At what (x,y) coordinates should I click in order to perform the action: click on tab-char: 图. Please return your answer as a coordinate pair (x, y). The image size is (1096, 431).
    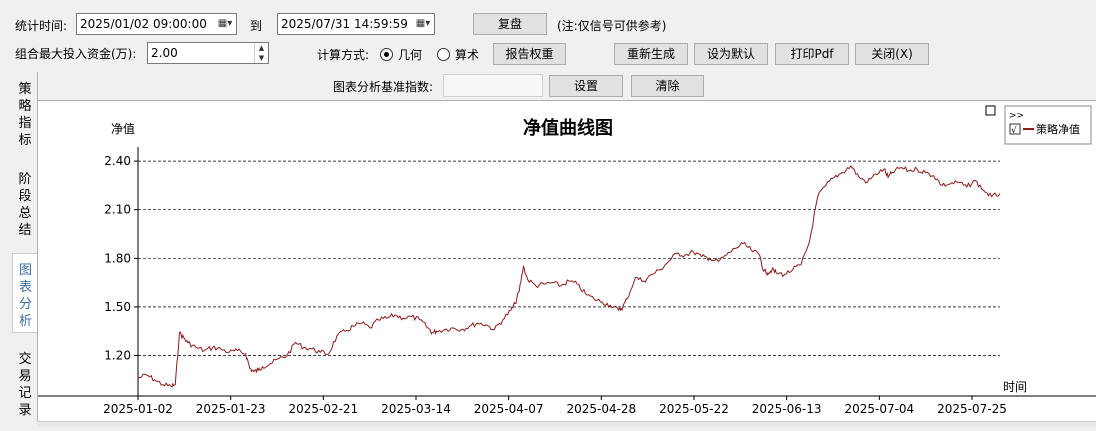
    Looking at the image, I should click on (25, 270).